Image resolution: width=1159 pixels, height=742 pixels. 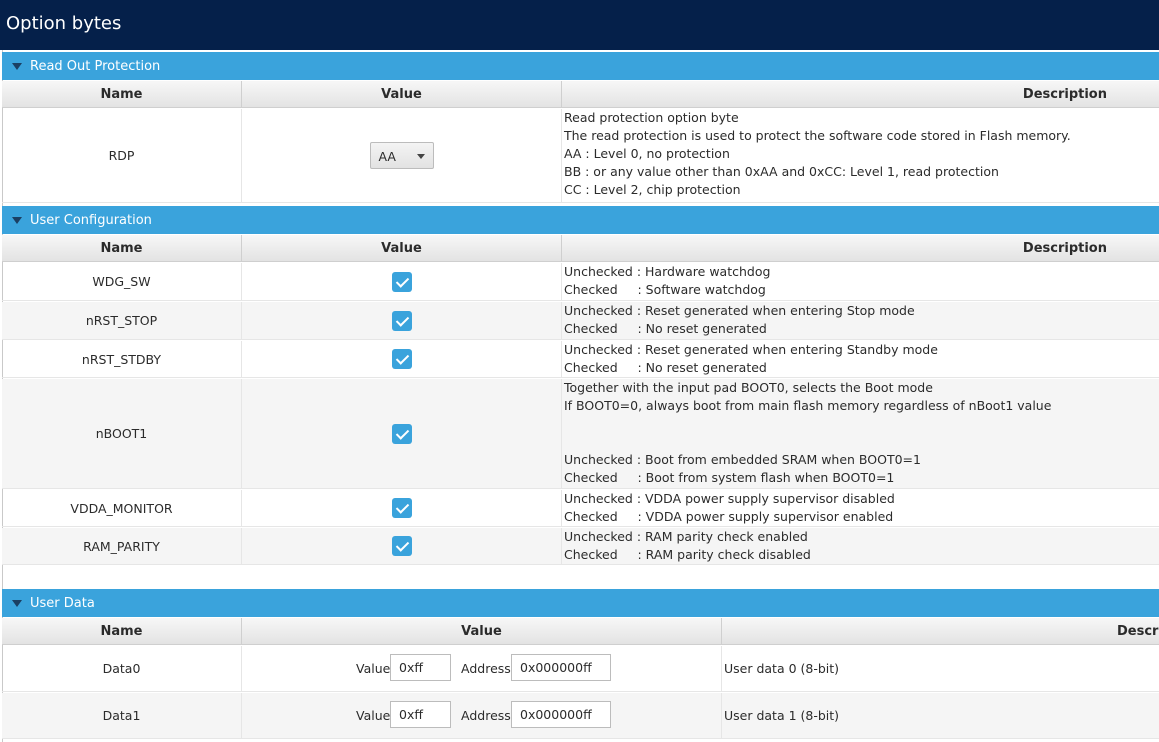 What do you see at coordinates (122, 508) in the screenshot?
I see `row-name: VDDA_MONITOR` at bounding box center [122, 508].